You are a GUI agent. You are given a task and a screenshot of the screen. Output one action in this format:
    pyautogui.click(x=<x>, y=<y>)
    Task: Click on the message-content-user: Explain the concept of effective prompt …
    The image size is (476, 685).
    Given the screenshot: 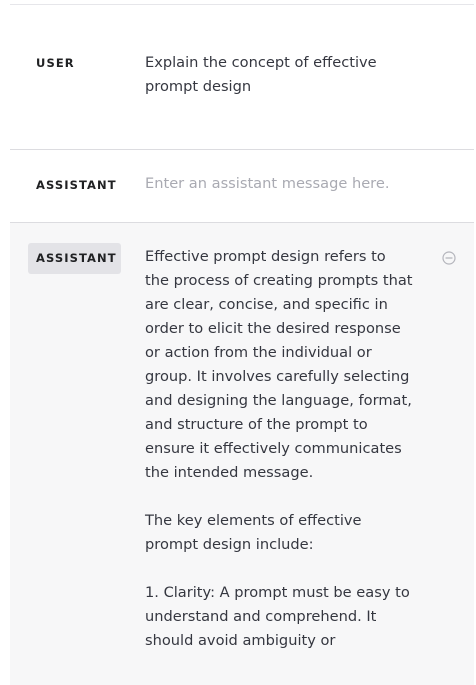 What is the action you would take?
    pyautogui.click(x=279, y=75)
    